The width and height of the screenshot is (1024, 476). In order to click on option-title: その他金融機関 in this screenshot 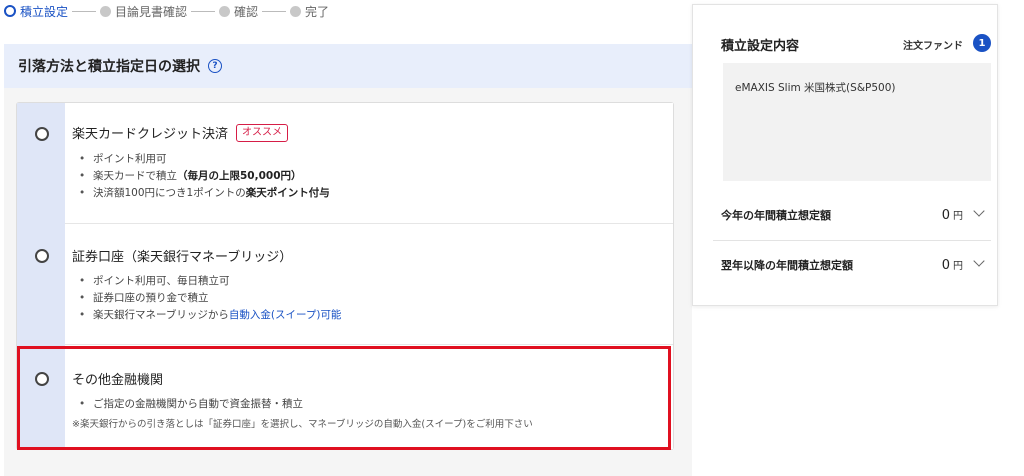, I will do `click(117, 378)`.